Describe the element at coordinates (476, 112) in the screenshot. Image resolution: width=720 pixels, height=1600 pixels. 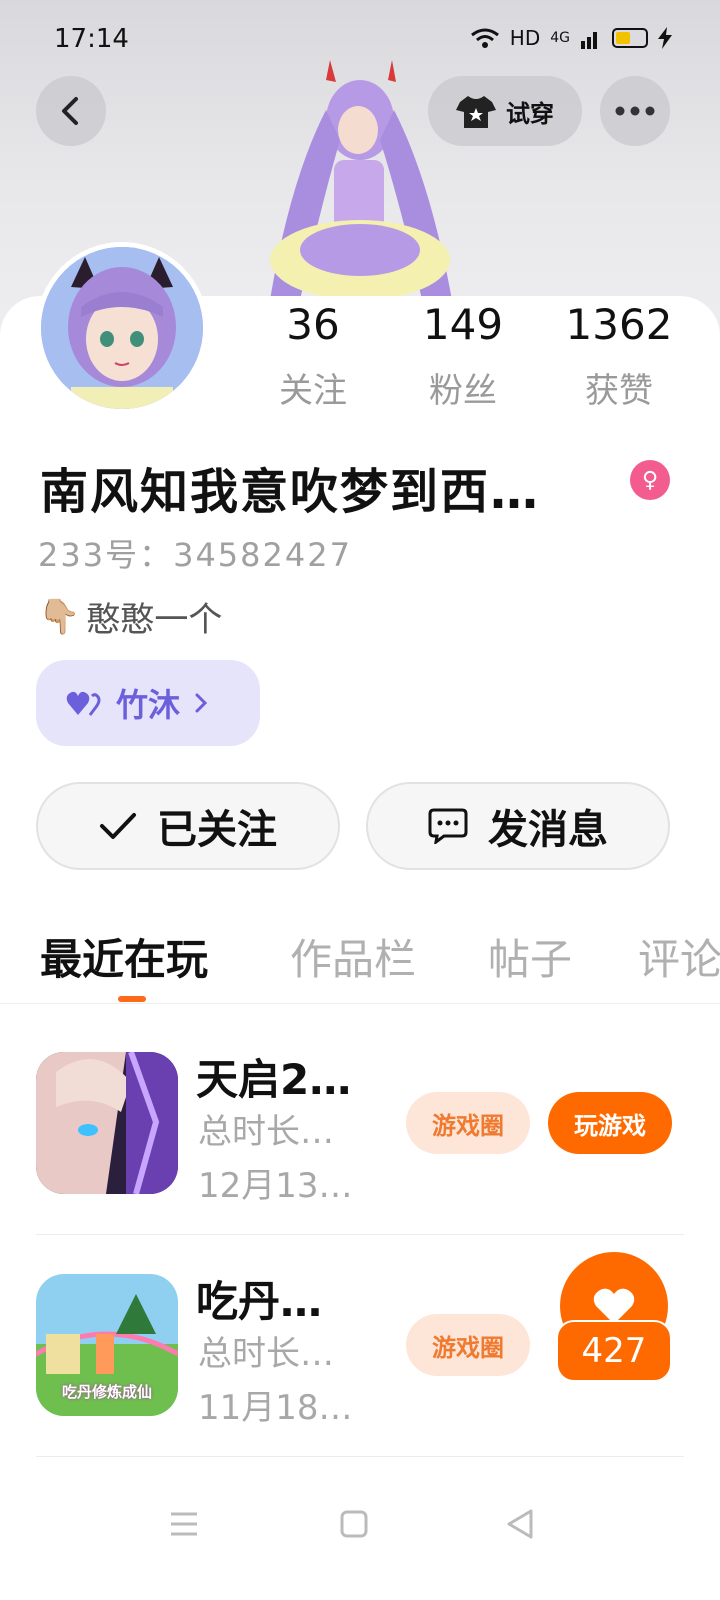
I see `tshirt-icon` at that location.